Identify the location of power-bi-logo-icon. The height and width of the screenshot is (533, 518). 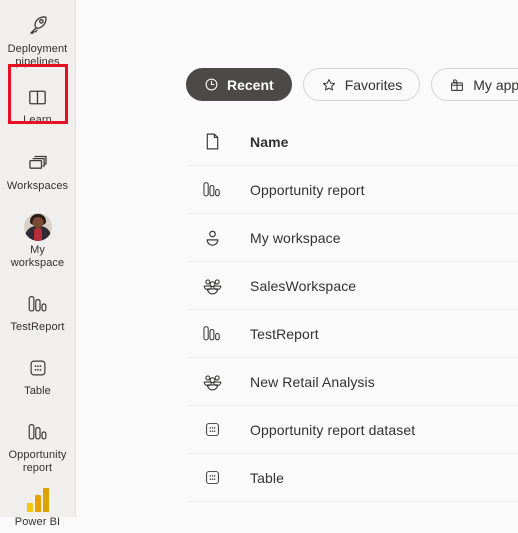
(38, 499).